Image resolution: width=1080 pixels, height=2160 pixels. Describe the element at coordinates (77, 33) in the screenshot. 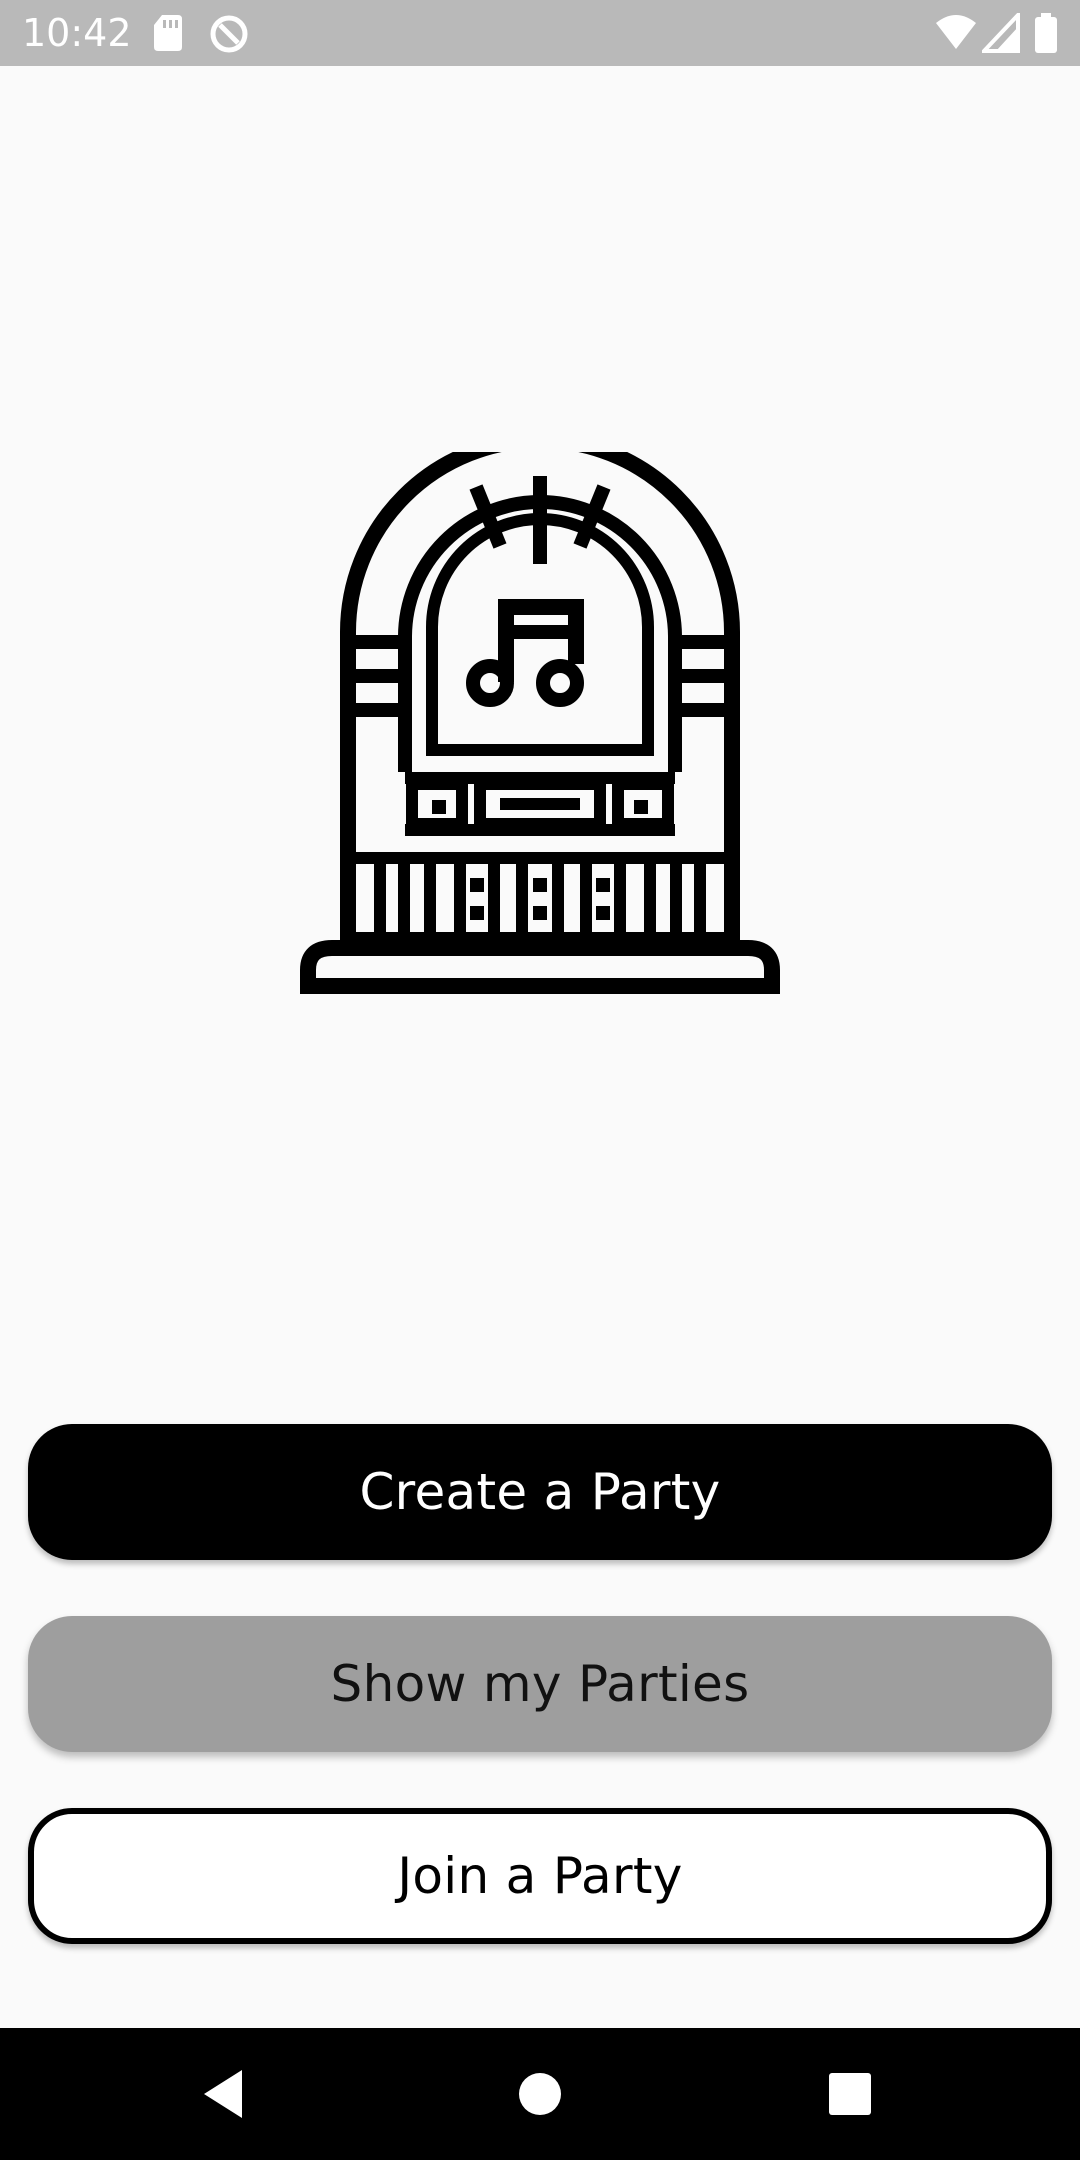

I see `status-time: 10:42` at that location.